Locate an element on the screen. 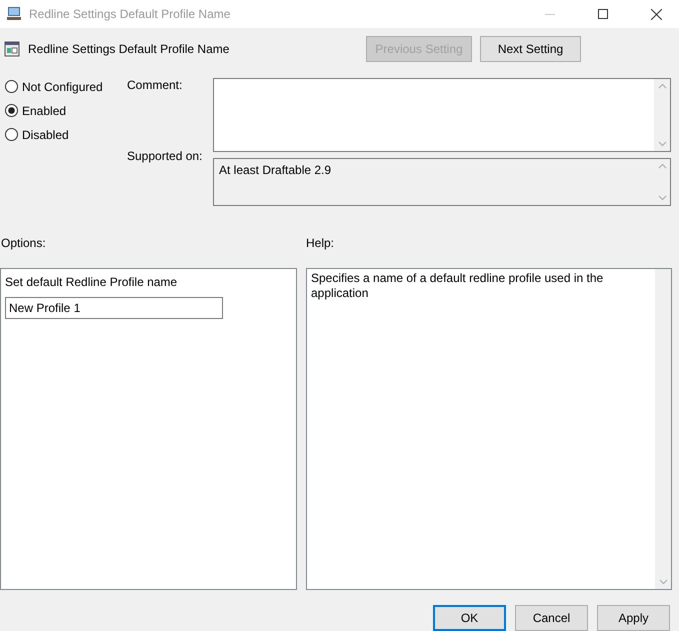 This screenshot has height=631, width=679. radio-label: Disabled is located at coordinates (45, 135).